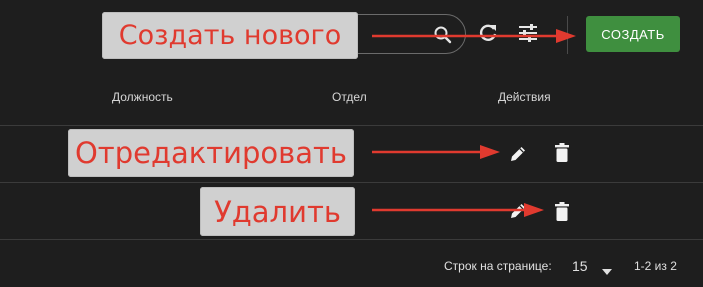 The width and height of the screenshot is (703, 287). Describe the element at coordinates (607, 272) in the screenshot. I see `caret-down-icon` at that location.